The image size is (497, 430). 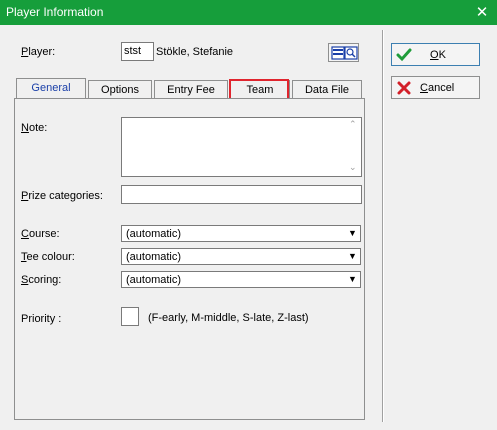 What do you see at coordinates (48, 257) in the screenshot?
I see `tee-colour-label: Tee colour:` at bounding box center [48, 257].